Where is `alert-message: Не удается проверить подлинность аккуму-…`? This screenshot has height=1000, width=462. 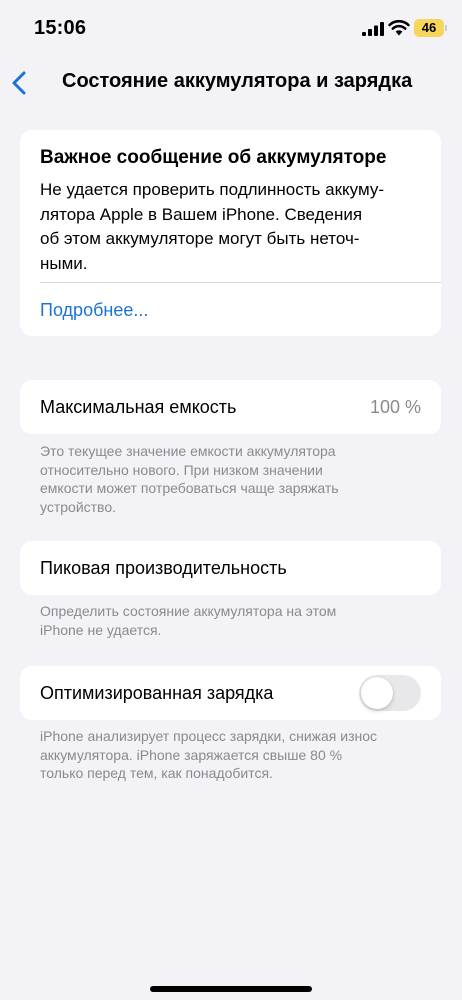
alert-message: Не удается проверить подлинность аккуму-… is located at coordinates (230, 227).